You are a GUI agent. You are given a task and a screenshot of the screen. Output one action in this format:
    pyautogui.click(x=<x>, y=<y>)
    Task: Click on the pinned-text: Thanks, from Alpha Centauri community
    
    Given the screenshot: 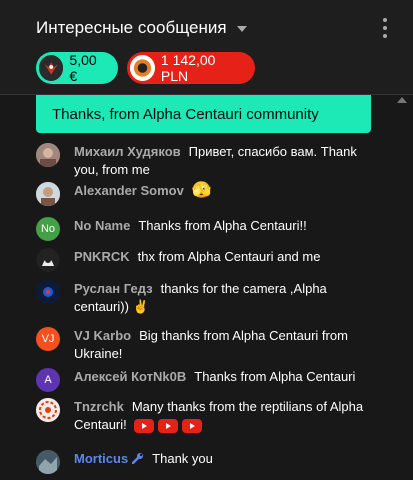 What is the action you would take?
    pyautogui.click(x=185, y=114)
    